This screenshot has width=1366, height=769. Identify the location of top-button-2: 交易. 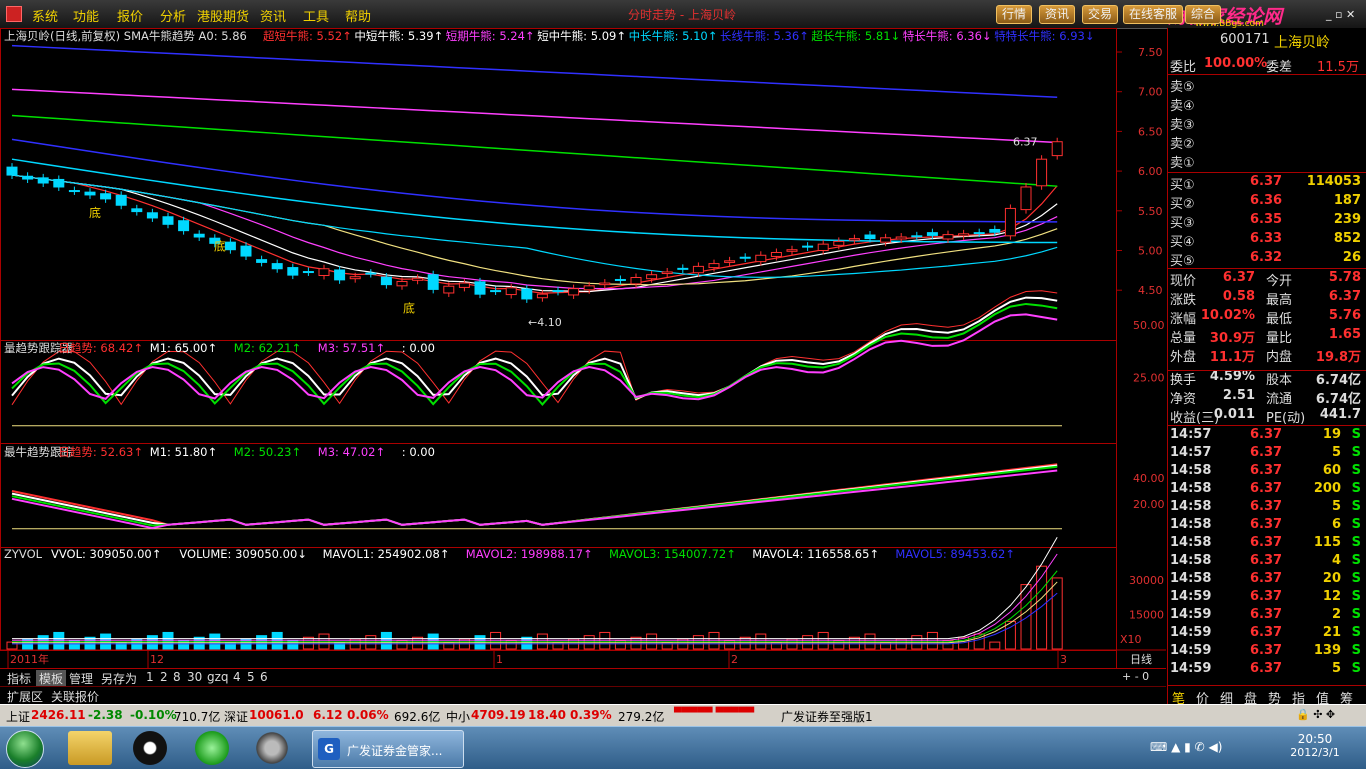
(1100, 14).